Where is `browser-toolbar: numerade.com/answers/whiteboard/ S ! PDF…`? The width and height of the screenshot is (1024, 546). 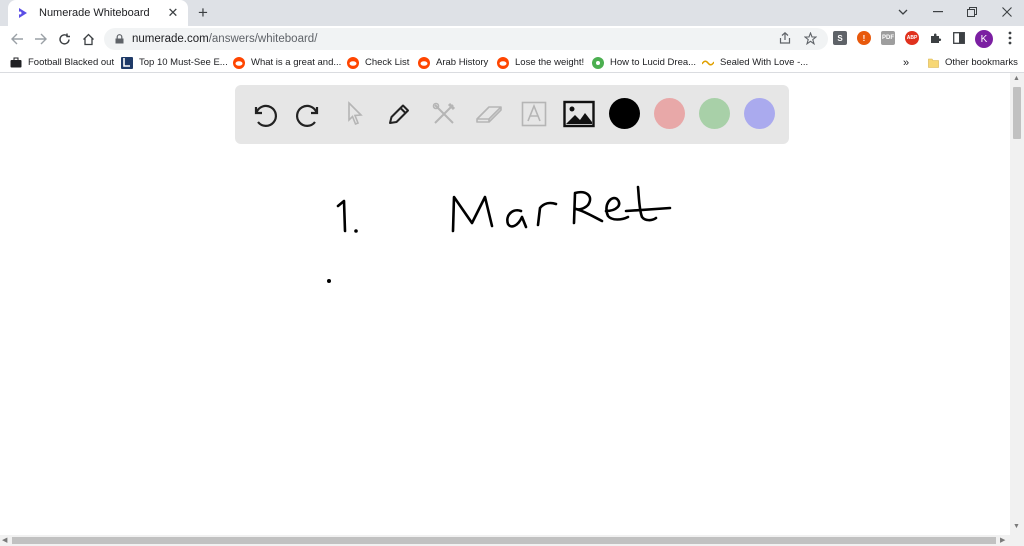
browser-toolbar: numerade.com/answers/whiteboard/ S ! PDF… is located at coordinates (512, 39).